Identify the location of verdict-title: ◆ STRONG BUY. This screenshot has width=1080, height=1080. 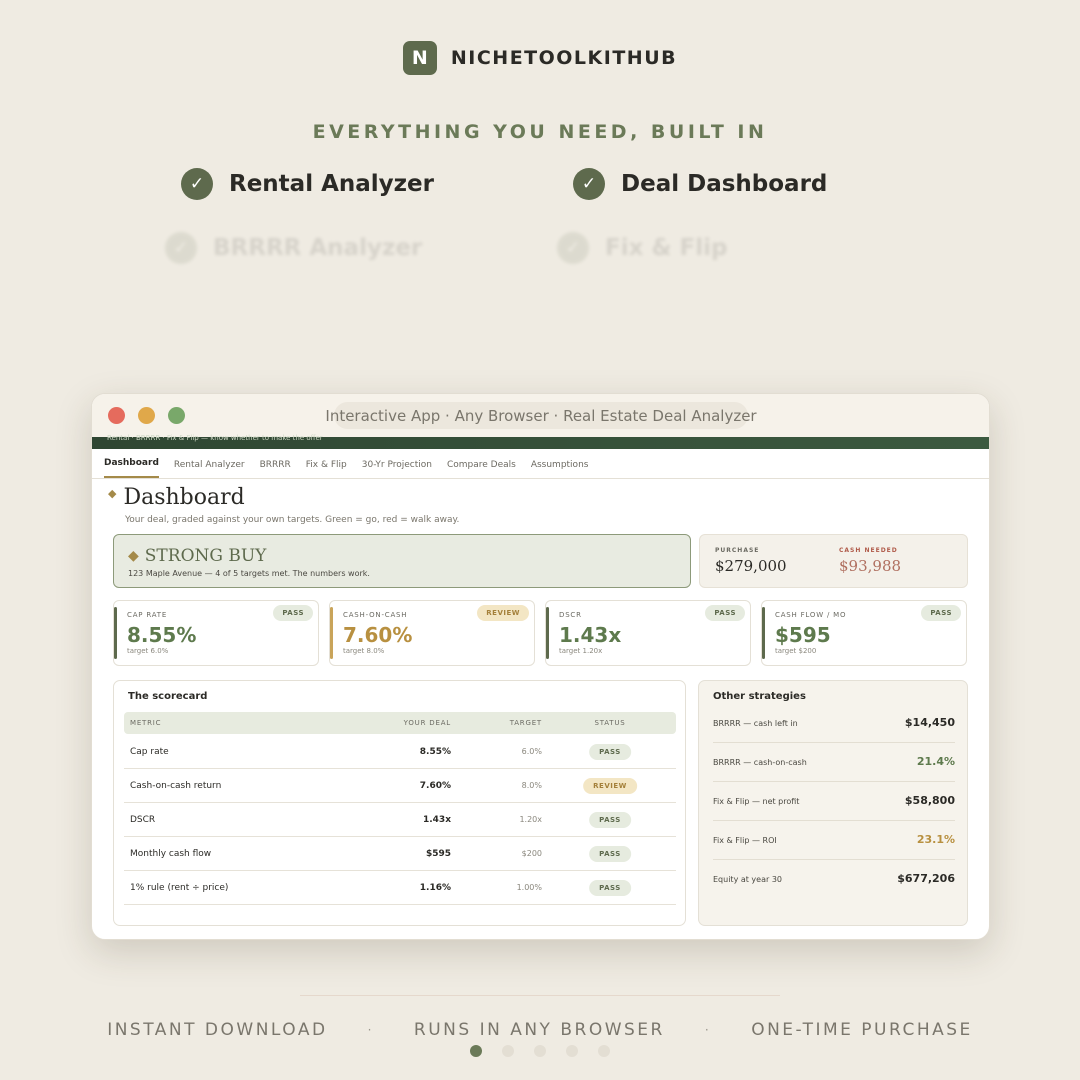
(402, 556).